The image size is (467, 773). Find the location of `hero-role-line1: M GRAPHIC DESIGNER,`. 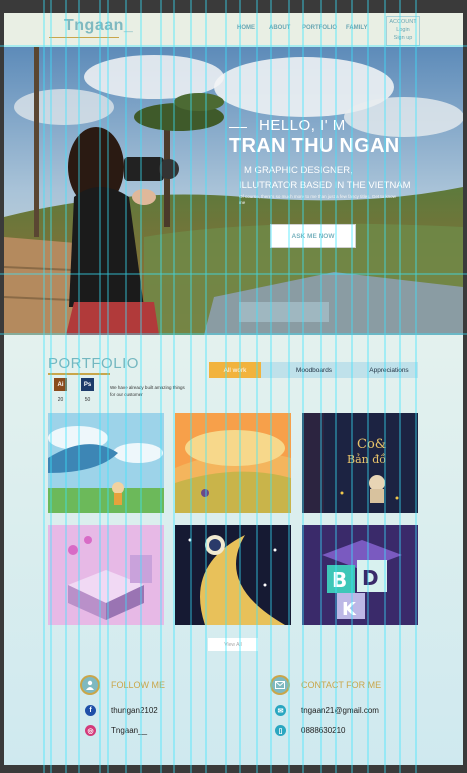

hero-role-line1: M GRAPHIC DESIGNER, is located at coordinates (298, 170).